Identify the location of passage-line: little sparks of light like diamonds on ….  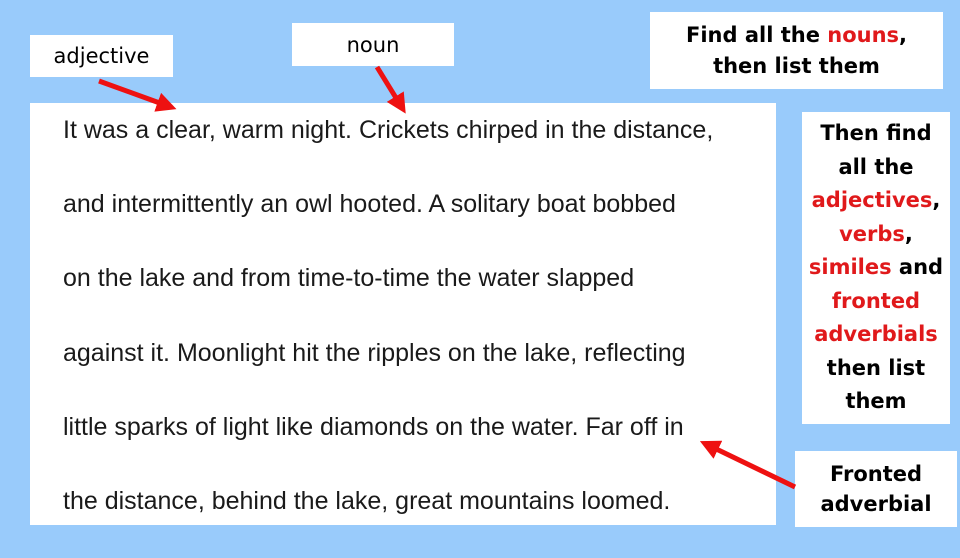
(373, 426).